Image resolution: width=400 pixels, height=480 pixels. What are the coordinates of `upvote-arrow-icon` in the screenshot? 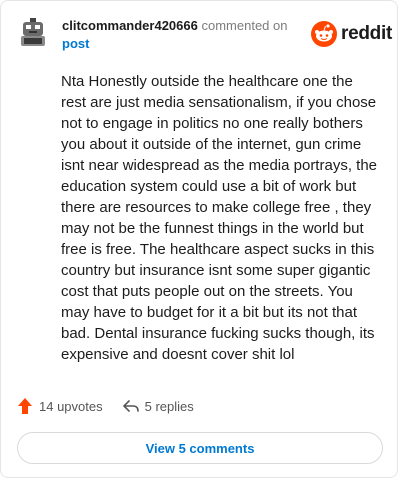 It's located at (25, 406).